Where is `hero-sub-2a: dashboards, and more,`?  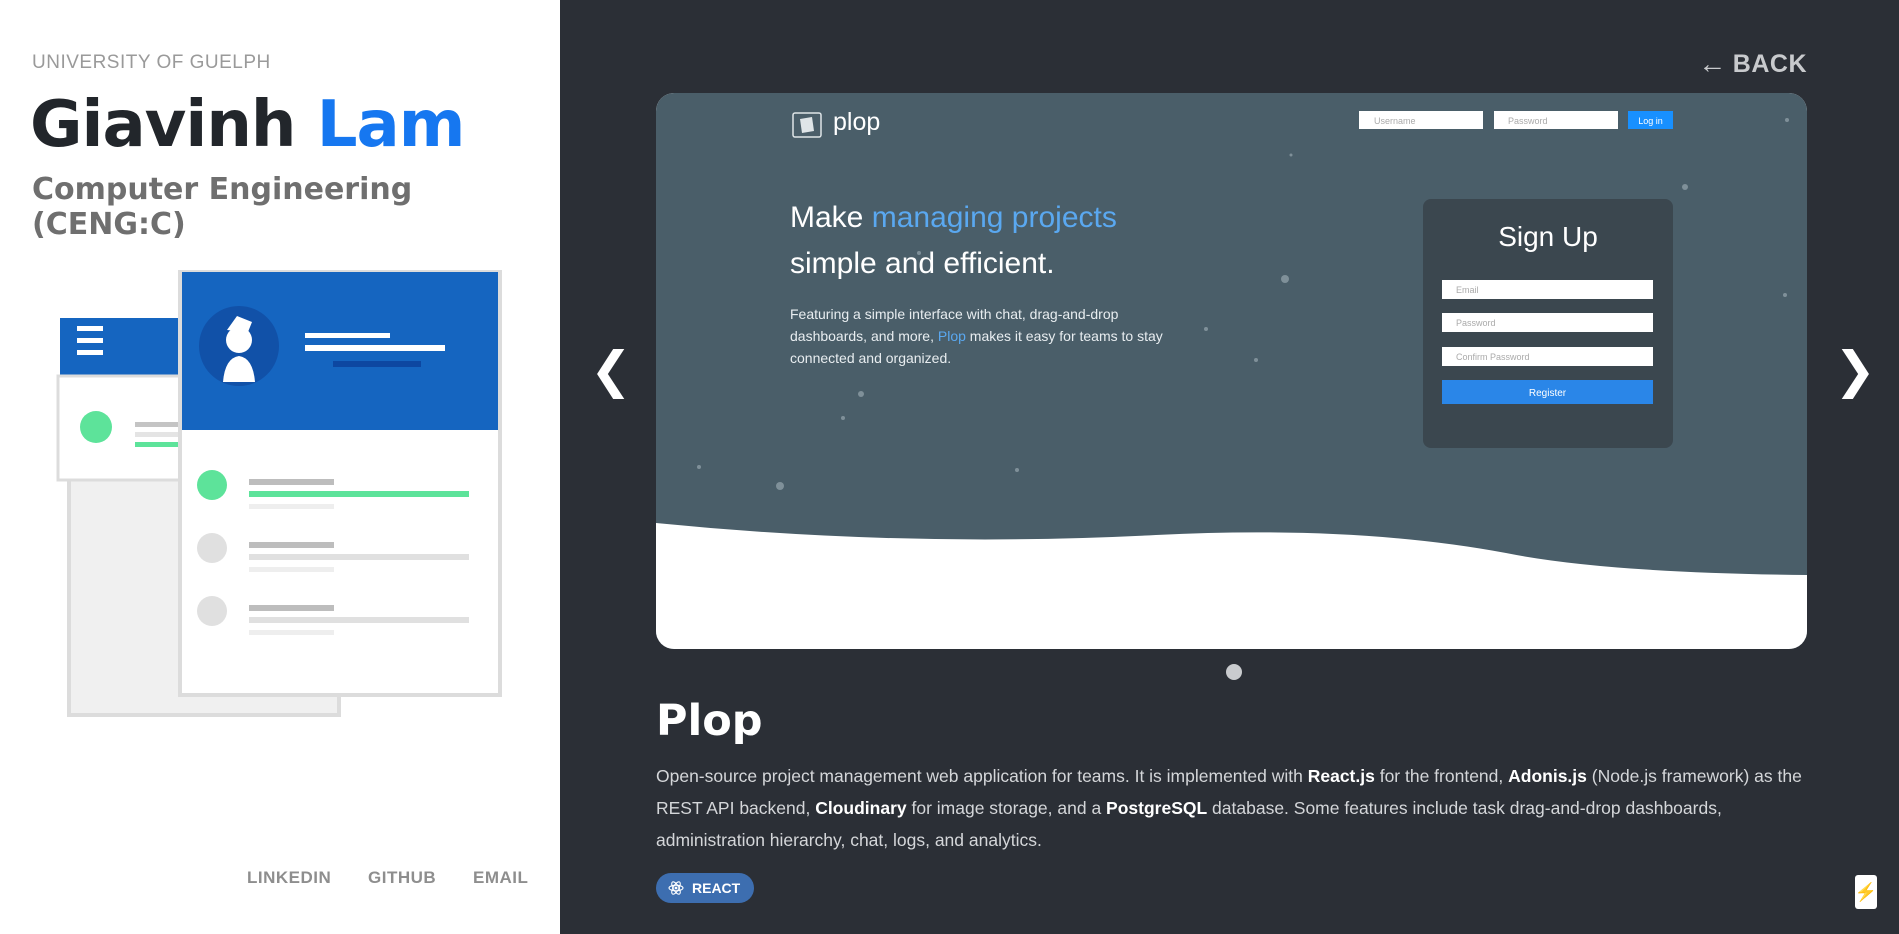
hero-sub-2a: dashboards, and more, is located at coordinates (862, 336).